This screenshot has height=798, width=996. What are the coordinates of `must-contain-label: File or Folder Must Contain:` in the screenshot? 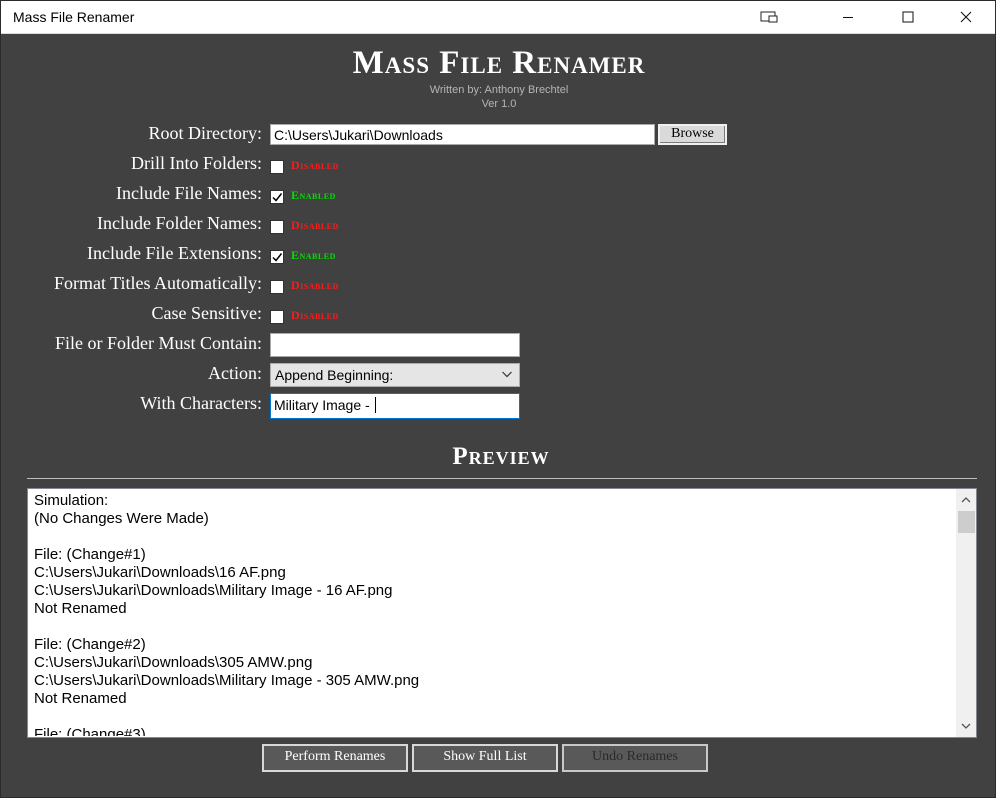 It's located at (158, 343).